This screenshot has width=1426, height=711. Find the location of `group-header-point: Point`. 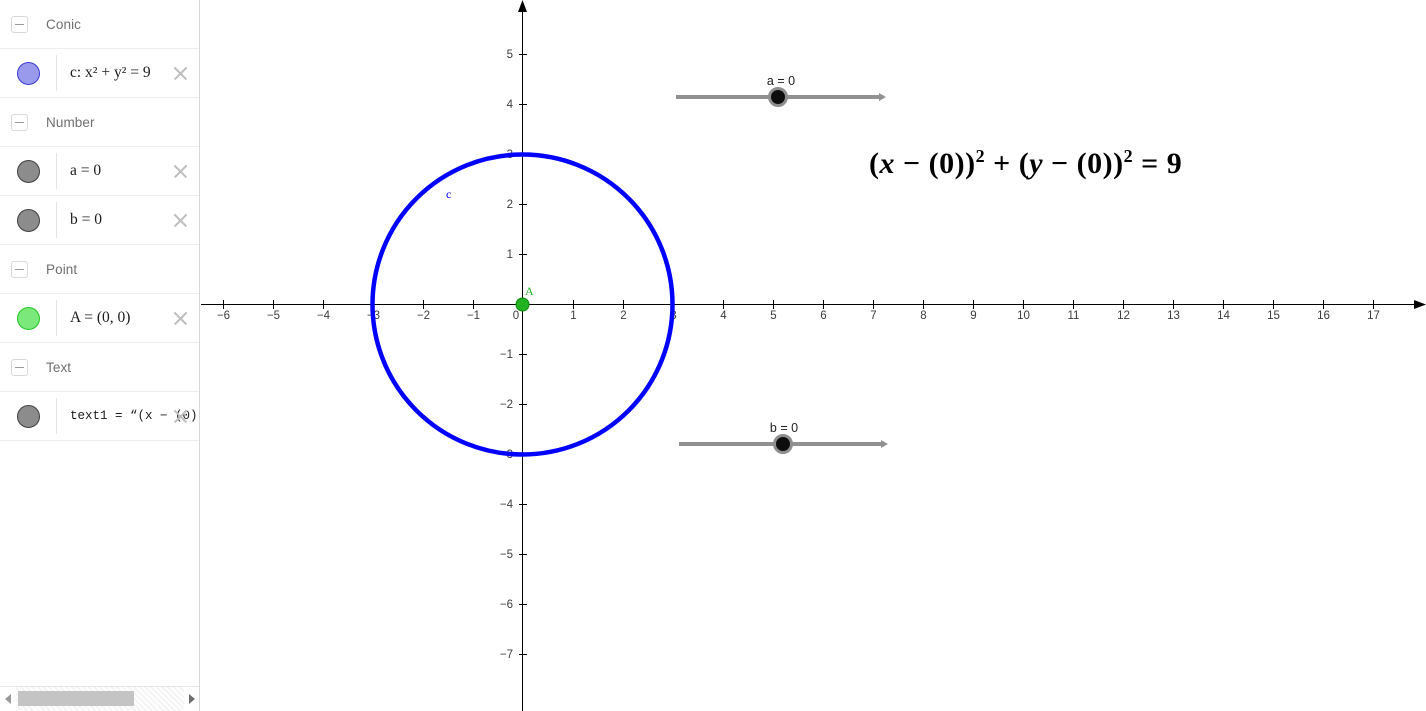

group-header-point: Point is located at coordinates (99, 269).